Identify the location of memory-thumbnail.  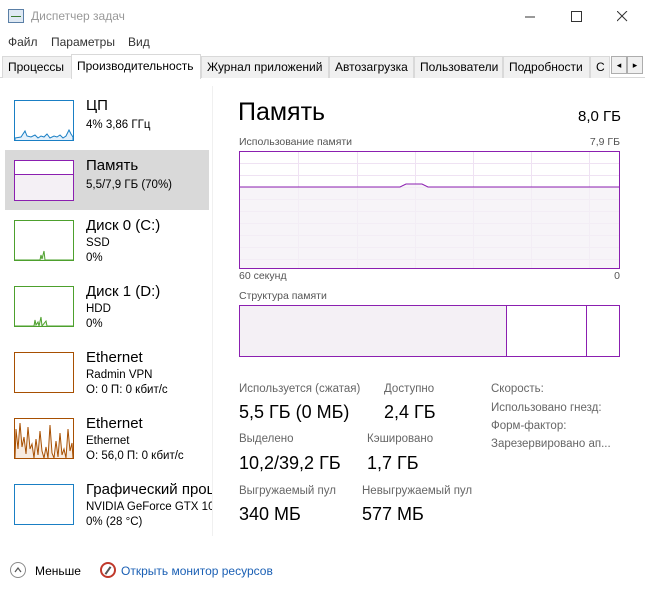
(44, 180).